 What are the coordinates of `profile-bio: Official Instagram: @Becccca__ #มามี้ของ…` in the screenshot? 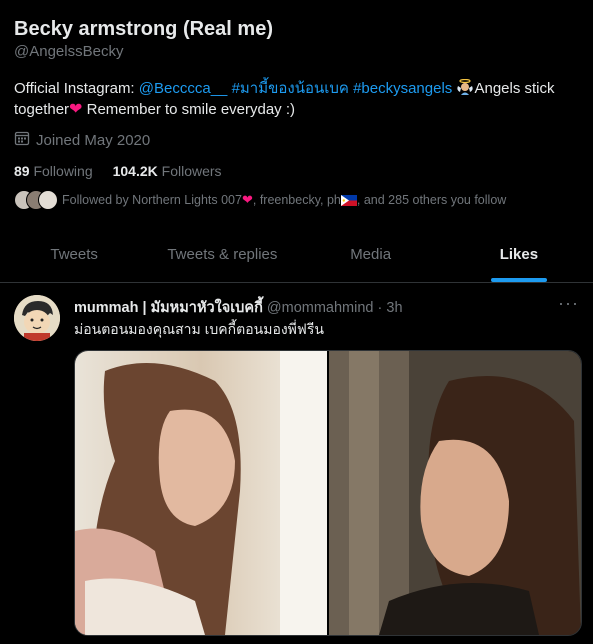 It's located at (294, 99).